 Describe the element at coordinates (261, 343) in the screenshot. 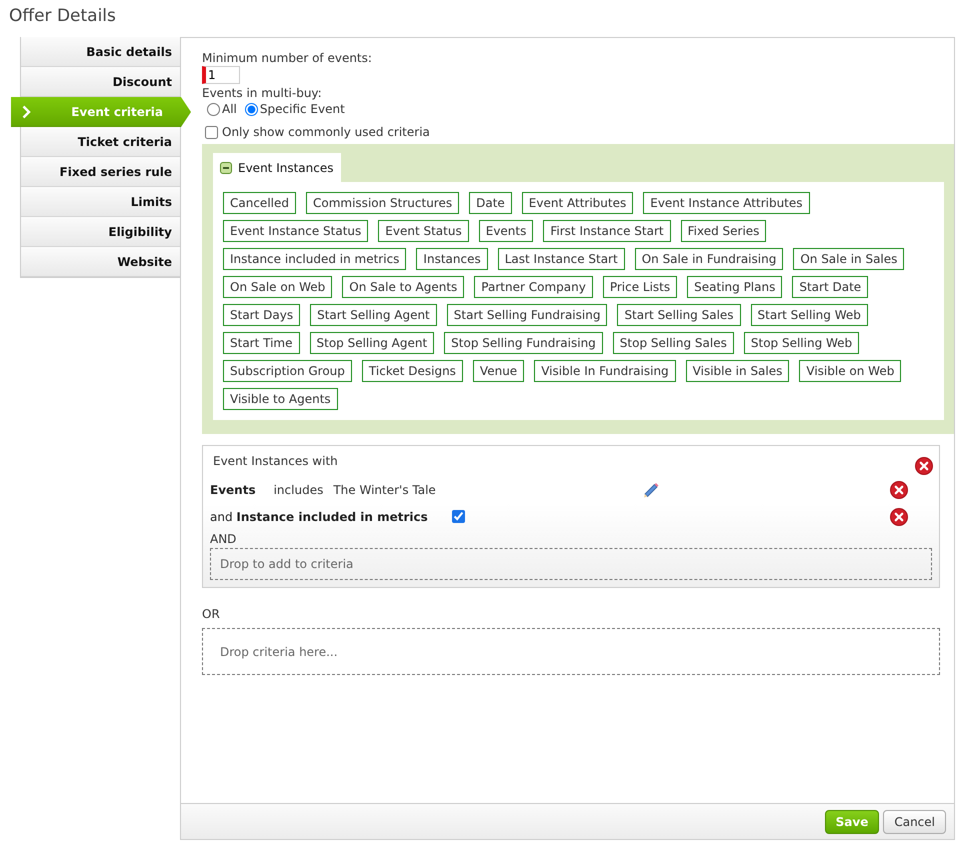

I see `criteria-chip: Start Time` at that location.